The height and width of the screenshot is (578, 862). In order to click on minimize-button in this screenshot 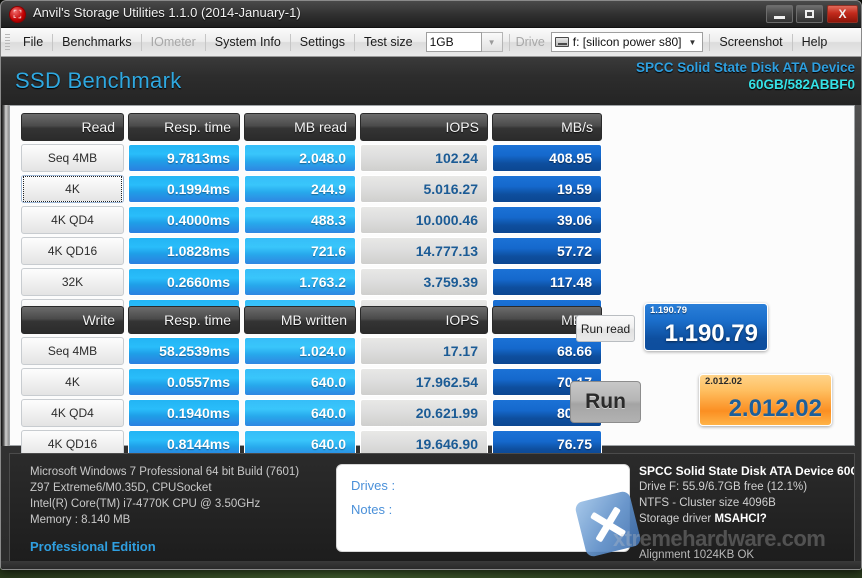, I will do `click(779, 14)`.